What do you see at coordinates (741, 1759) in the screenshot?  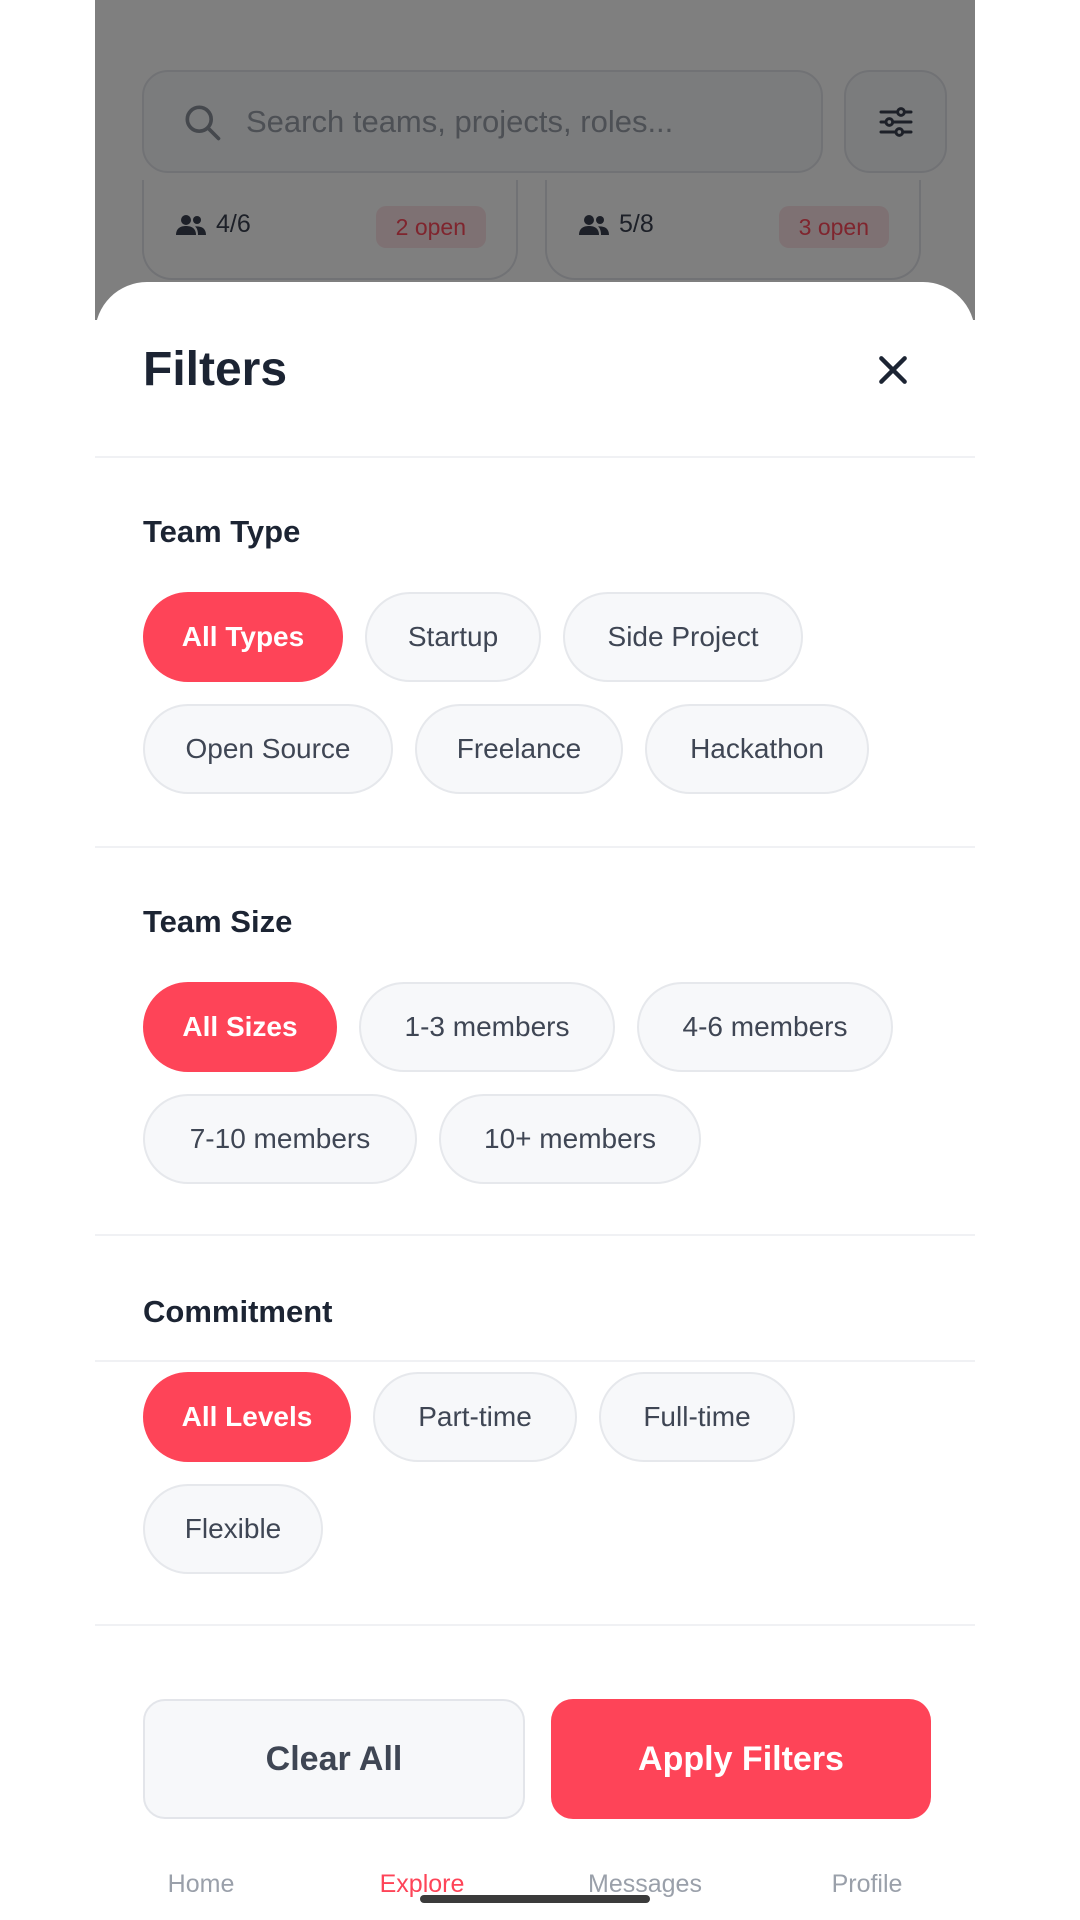 I see `apply-filters-button: Apply Filters` at bounding box center [741, 1759].